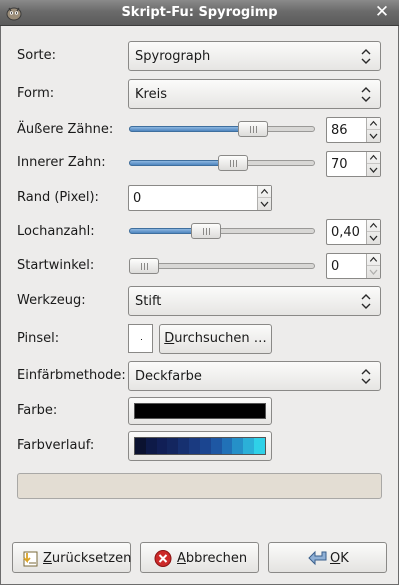 Image resolution: width=399 pixels, height=585 pixels. Describe the element at coordinates (254, 56) in the screenshot. I see `sorte-combo: Spyrograph` at that location.